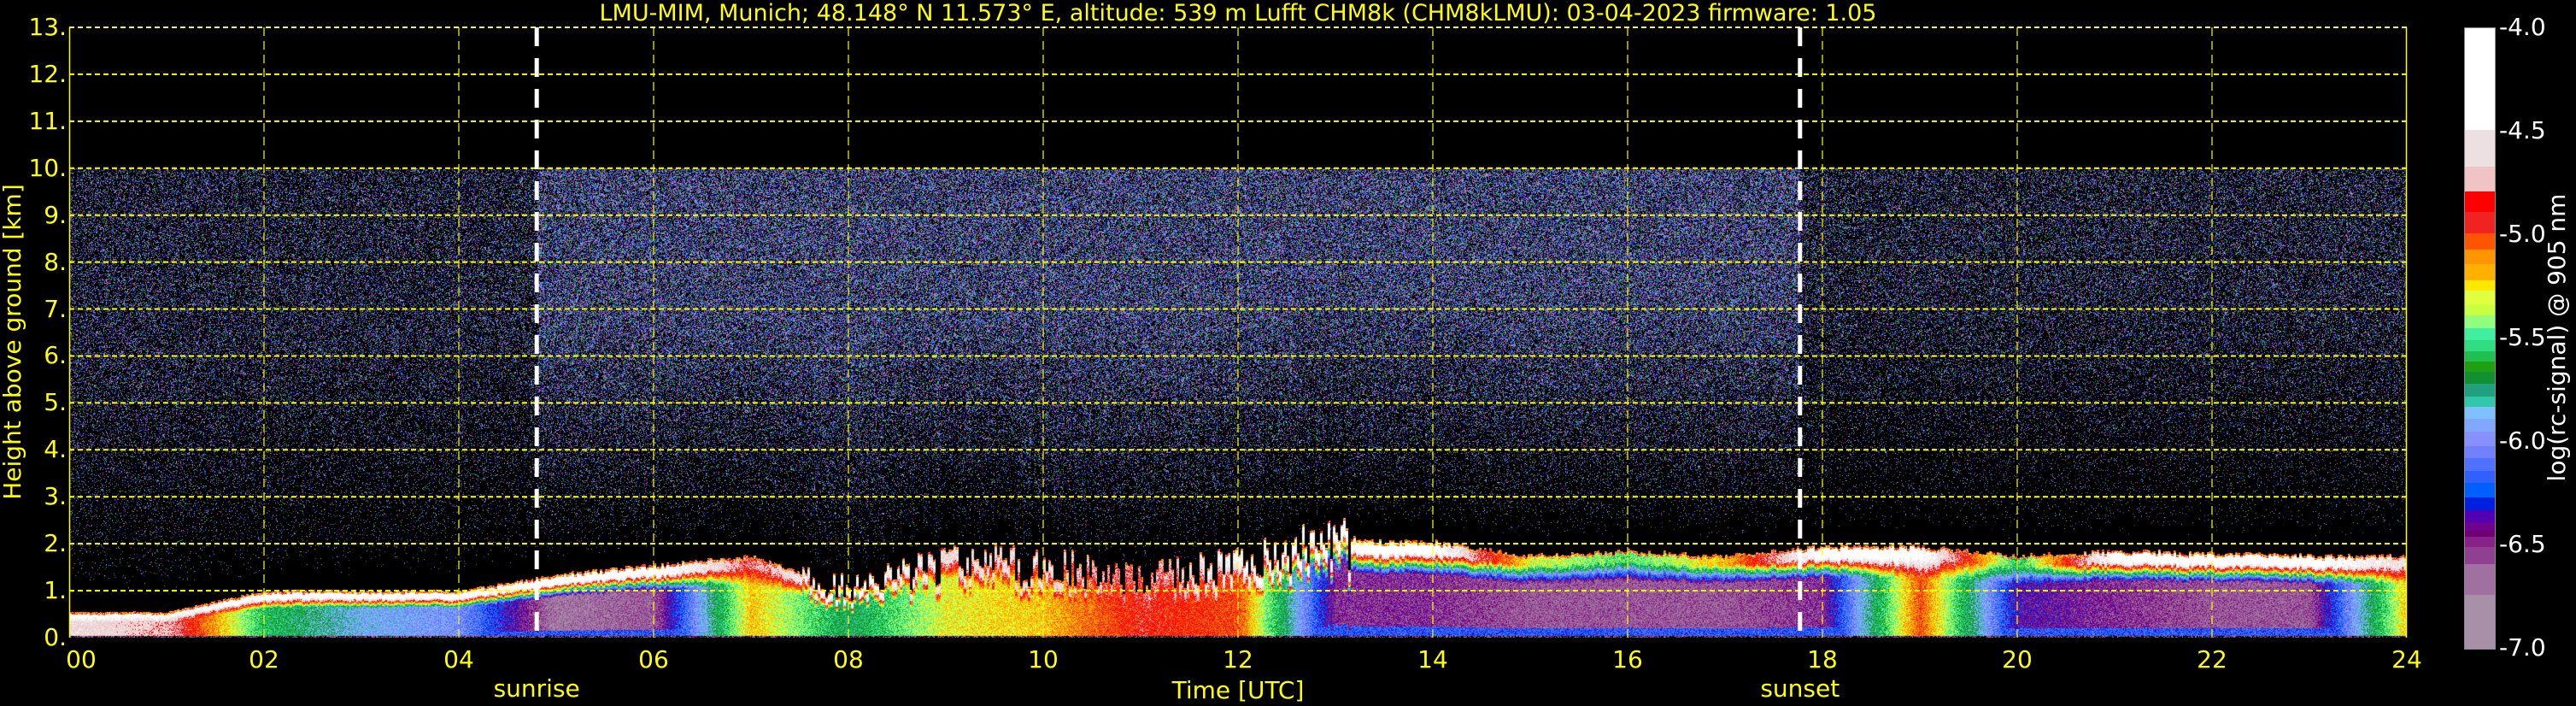  Describe the element at coordinates (55, 543) in the screenshot. I see `y-tick-label: 2.` at that location.